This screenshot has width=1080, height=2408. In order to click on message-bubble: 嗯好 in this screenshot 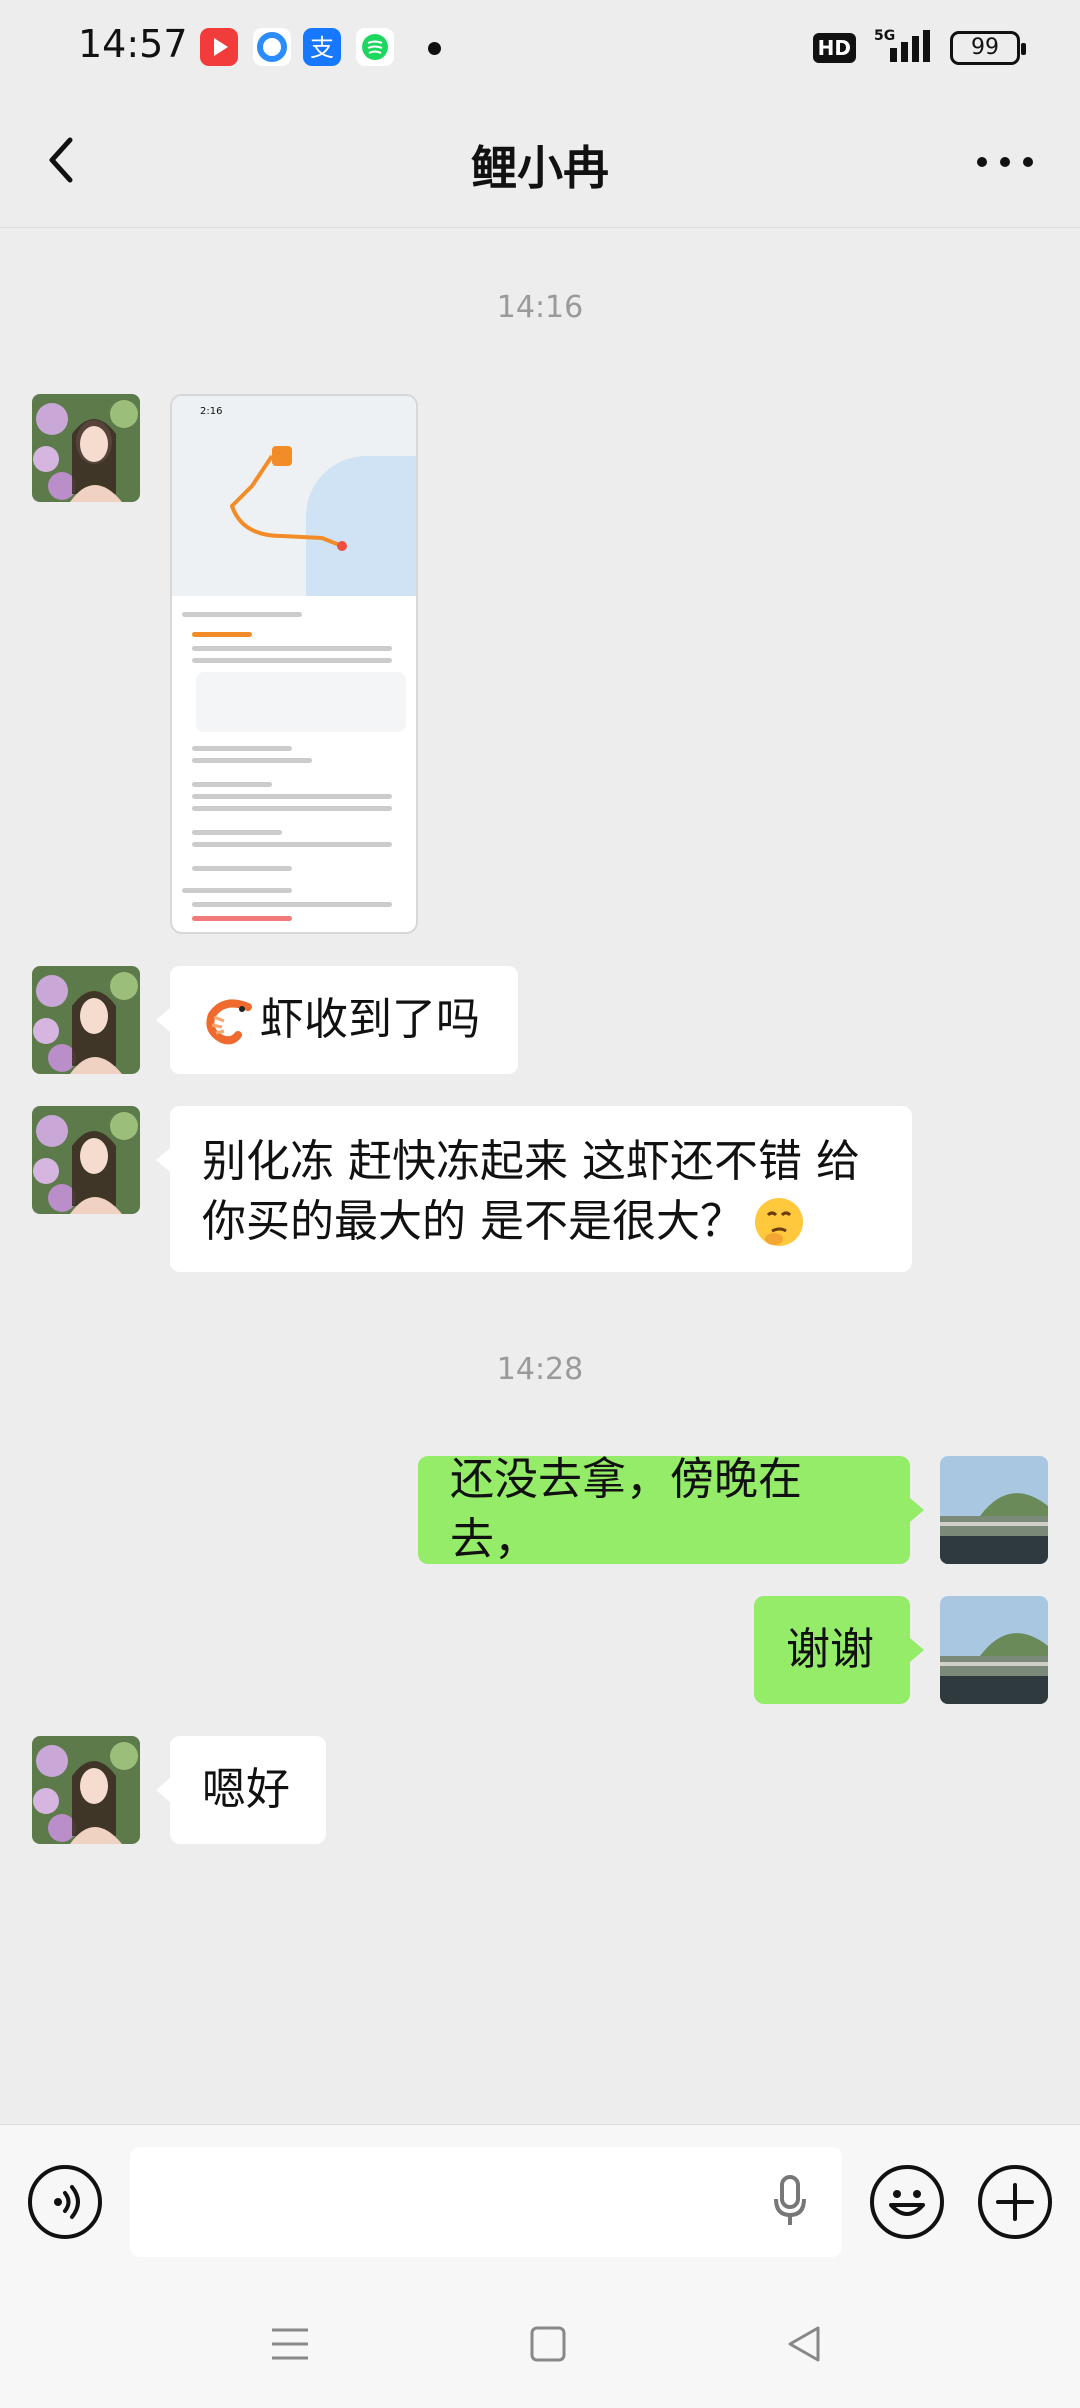, I will do `click(248, 1790)`.